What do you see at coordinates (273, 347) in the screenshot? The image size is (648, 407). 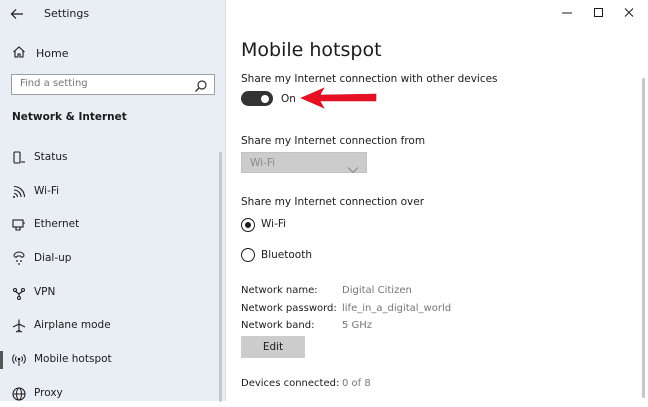 I see `edit-button: Edit` at bounding box center [273, 347].